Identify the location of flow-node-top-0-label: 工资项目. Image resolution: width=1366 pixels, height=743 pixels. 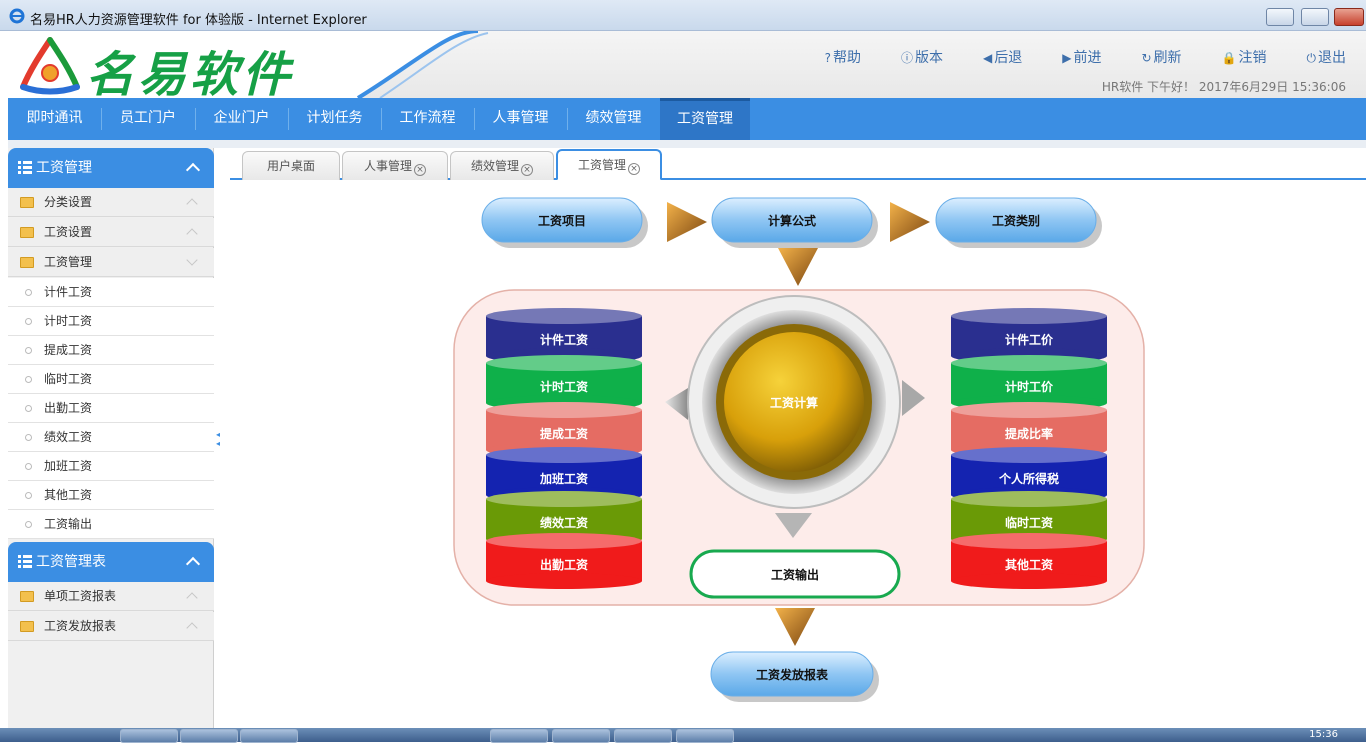
(562, 220).